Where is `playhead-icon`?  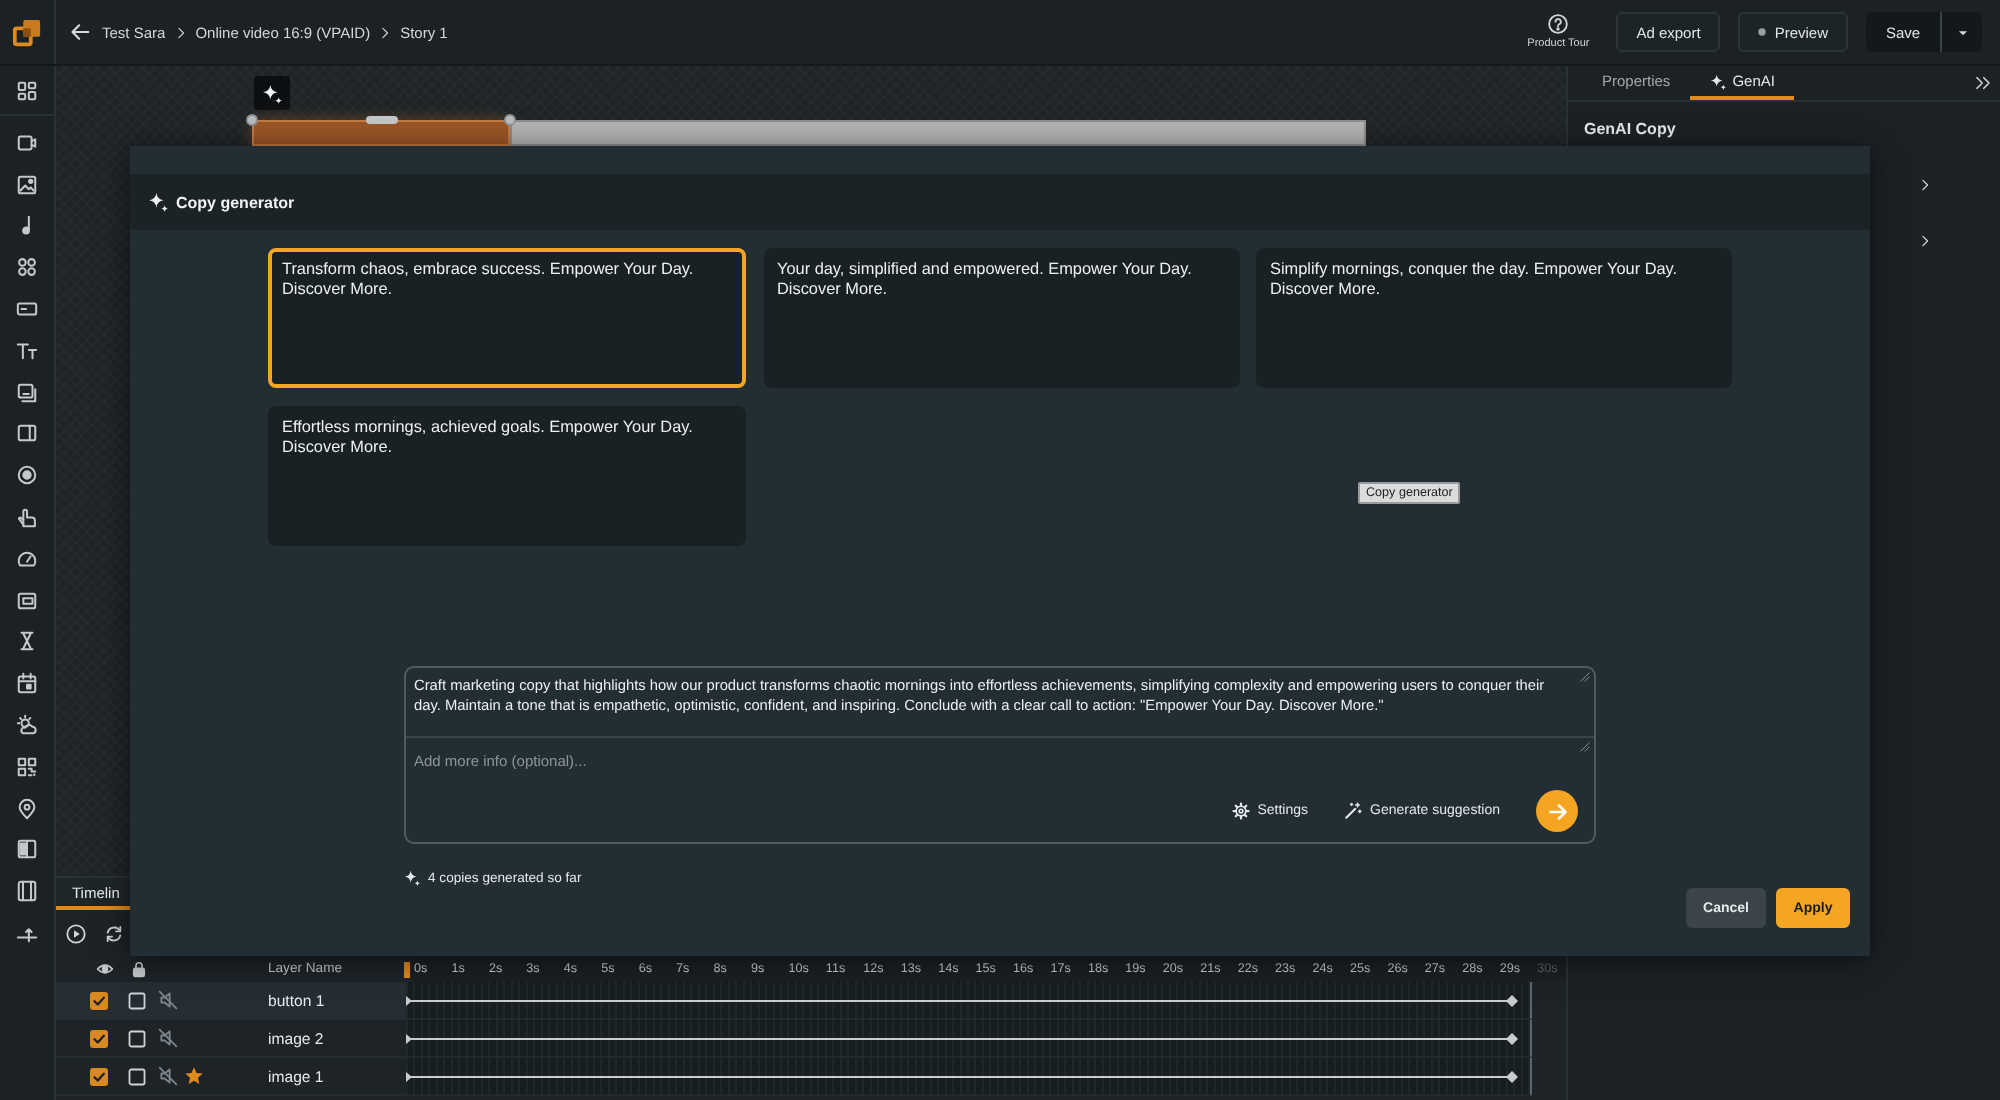
playhead-icon is located at coordinates (407, 969).